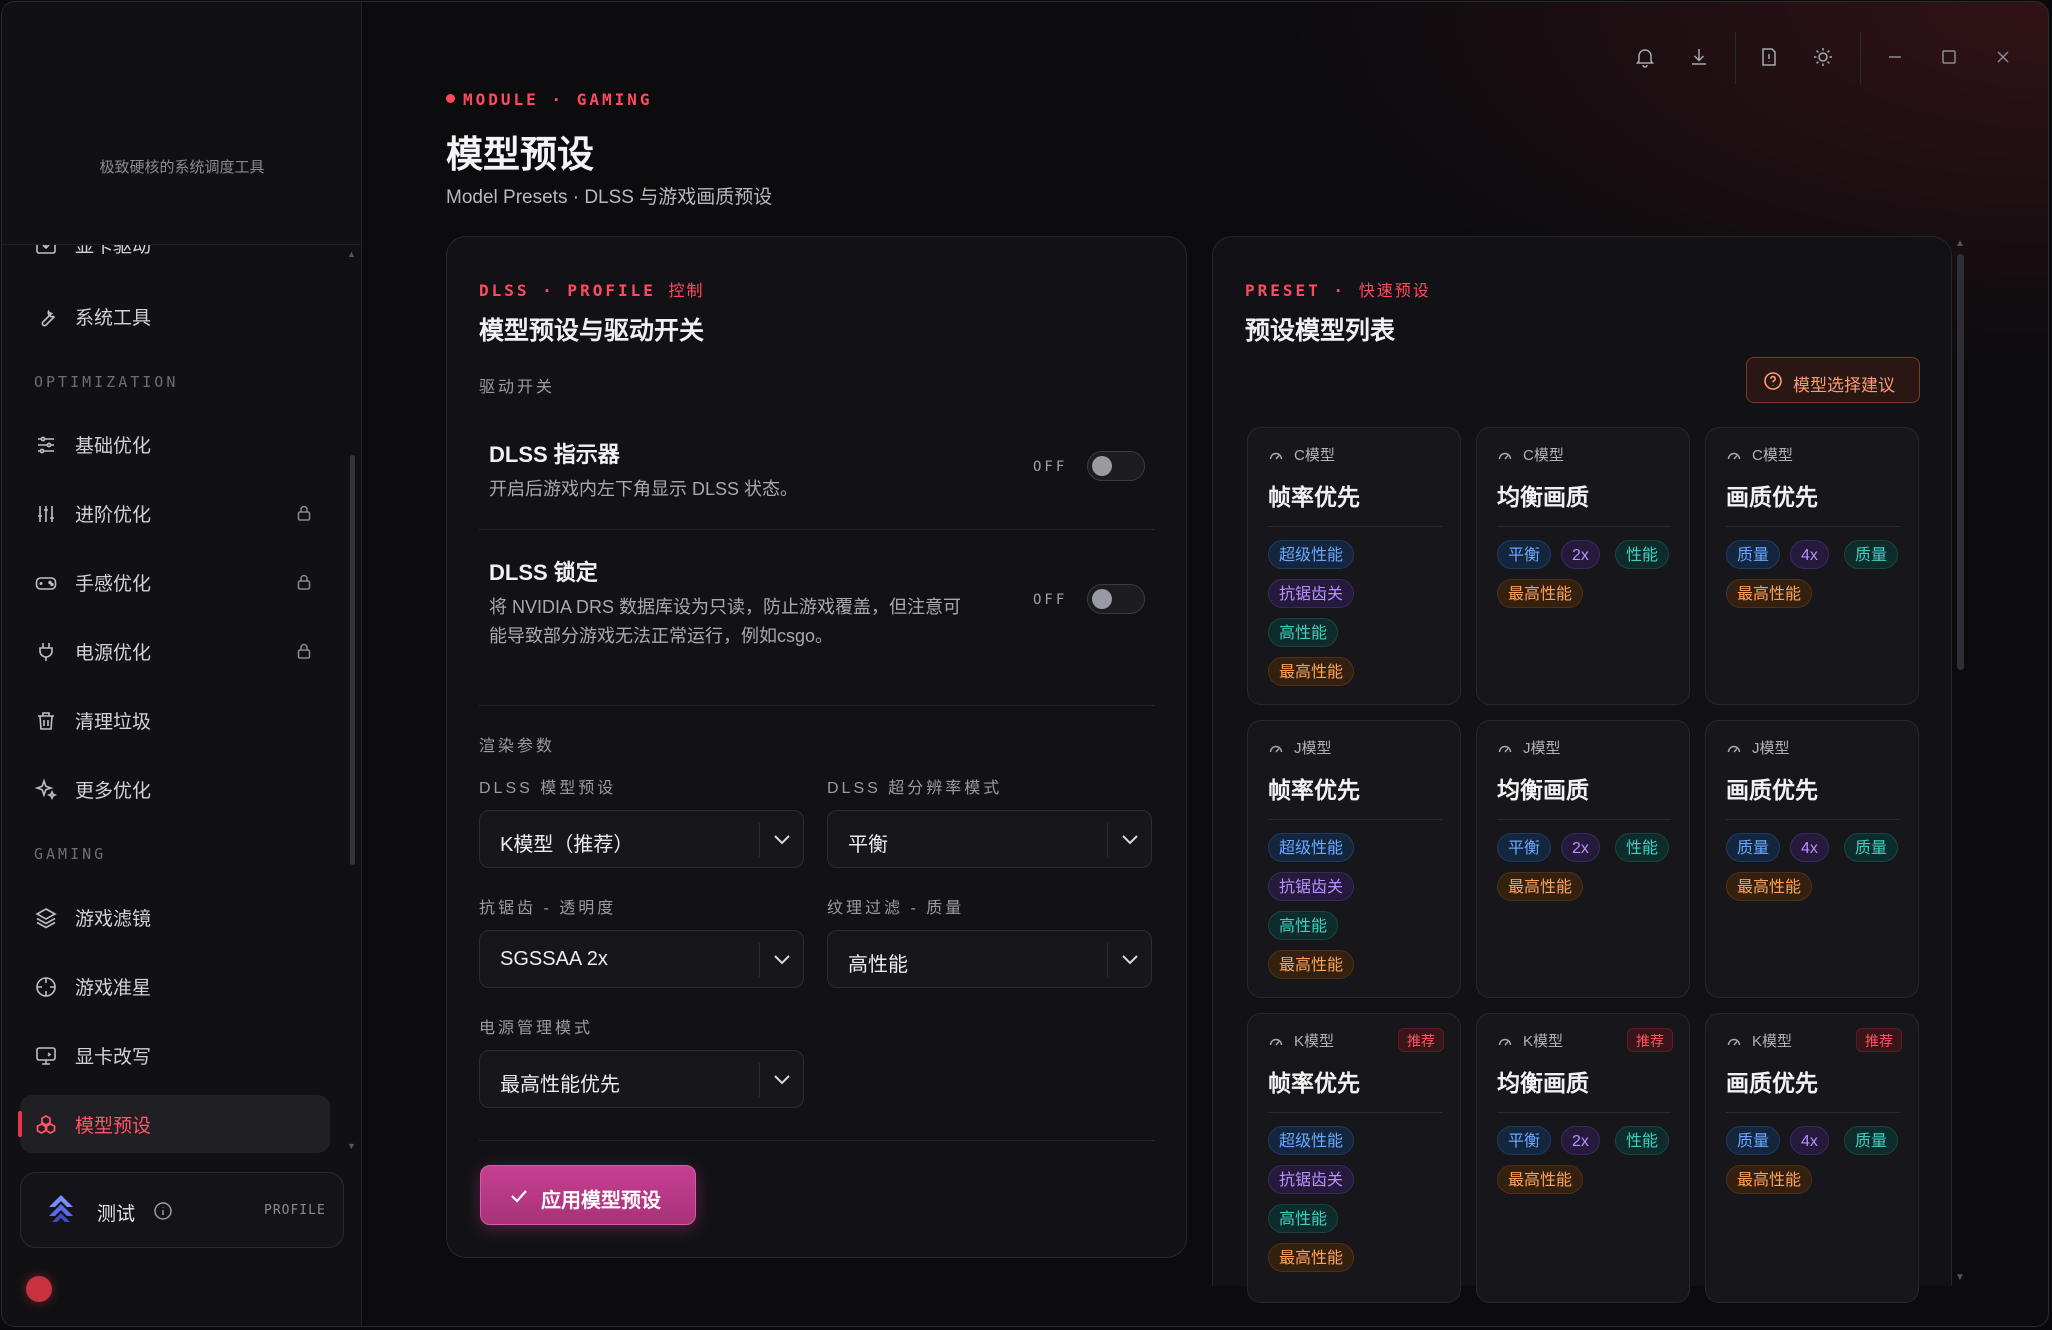  What do you see at coordinates (175, 513) in the screenshot?
I see `sidebar-item-advanced-opt: 进阶优化` at bounding box center [175, 513].